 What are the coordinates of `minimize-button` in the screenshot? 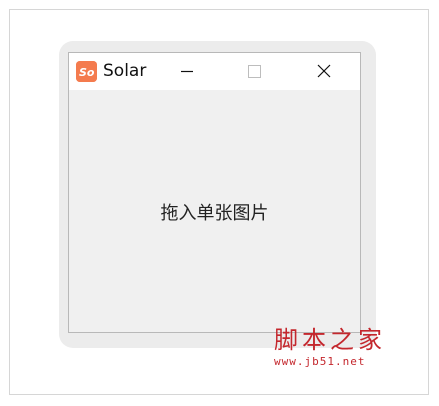 It's located at (187, 71).